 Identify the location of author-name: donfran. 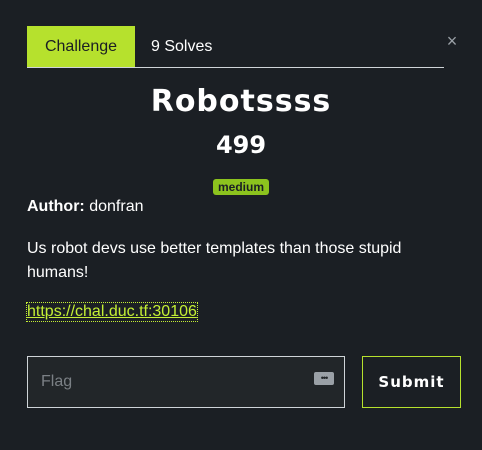
(116, 206).